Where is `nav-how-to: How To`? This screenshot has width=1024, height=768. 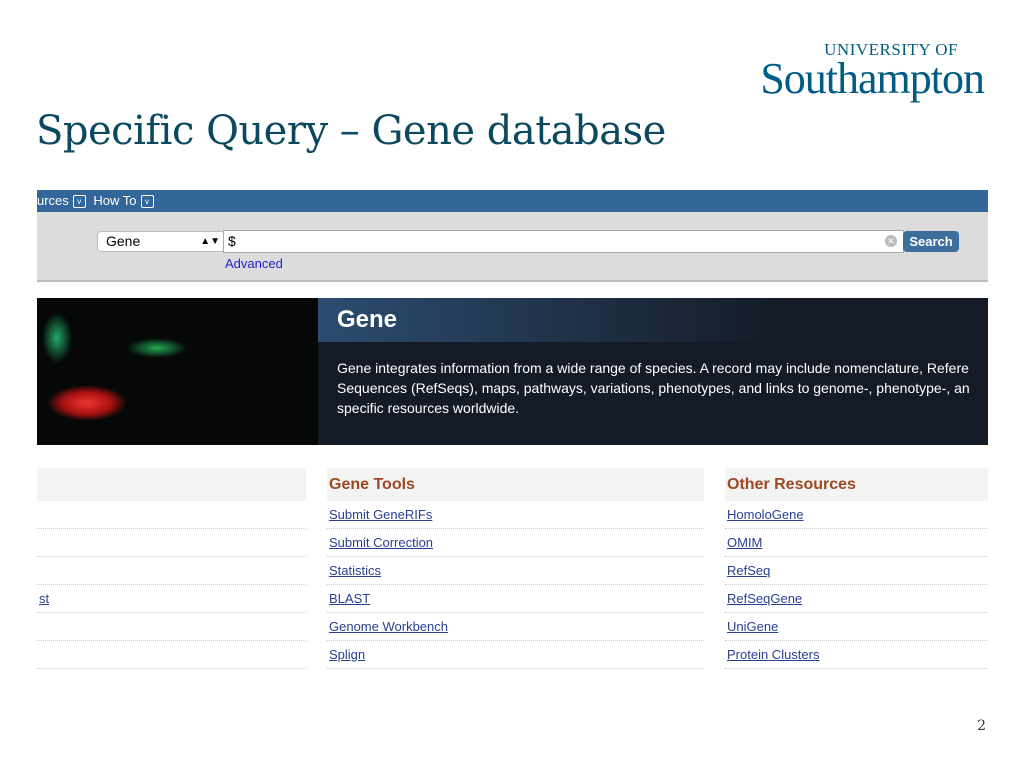 nav-how-to: How To is located at coordinates (114, 200).